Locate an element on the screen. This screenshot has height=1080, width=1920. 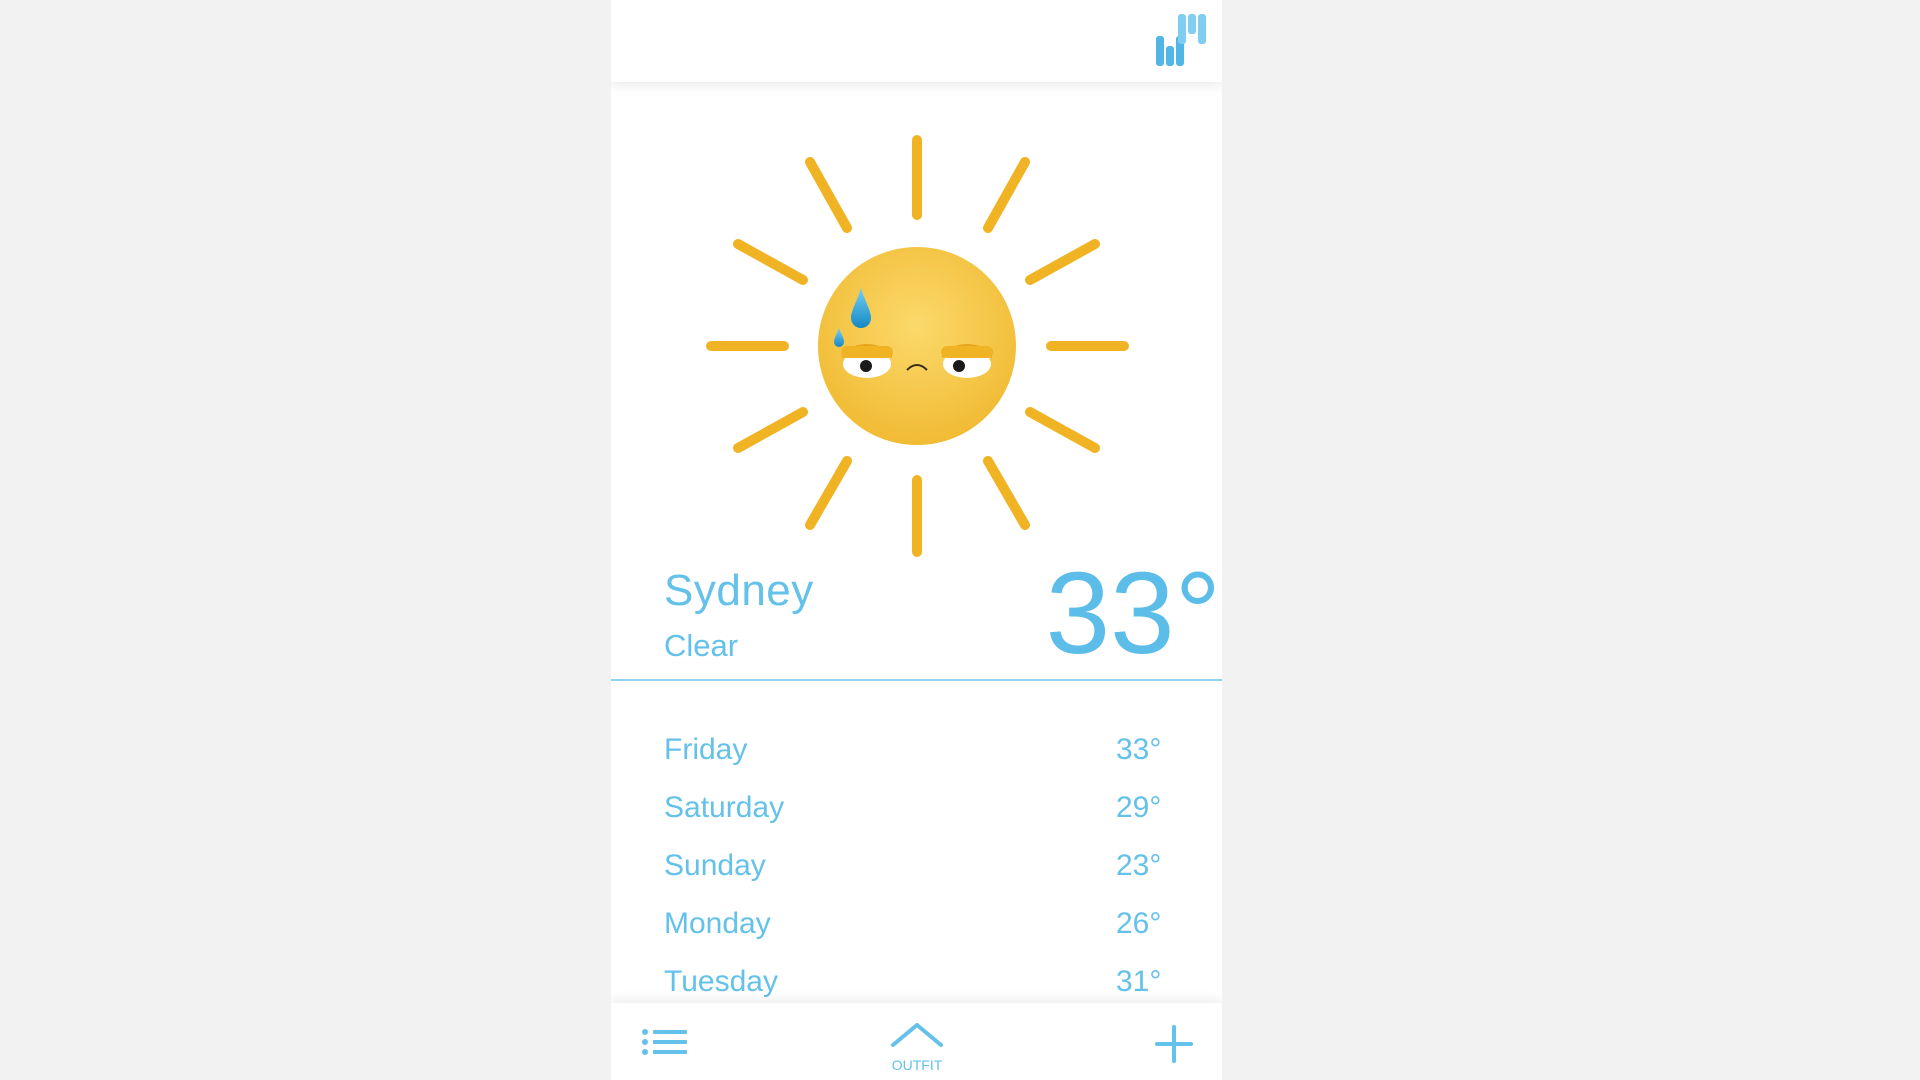
forecast-row: Sunday 23° is located at coordinates (916, 878).